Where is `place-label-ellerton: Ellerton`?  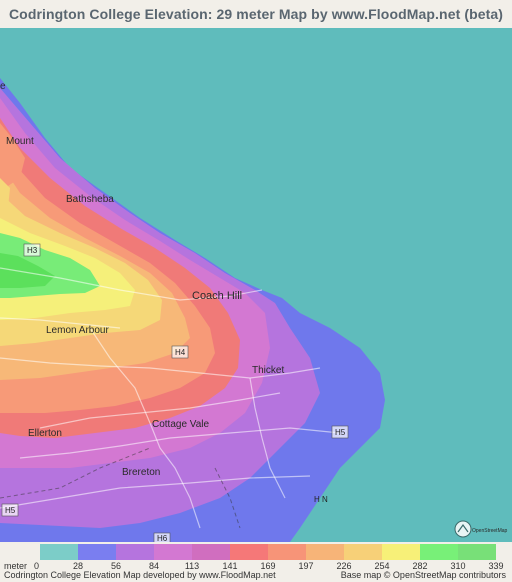
place-label-ellerton: Ellerton is located at coordinates (45, 433).